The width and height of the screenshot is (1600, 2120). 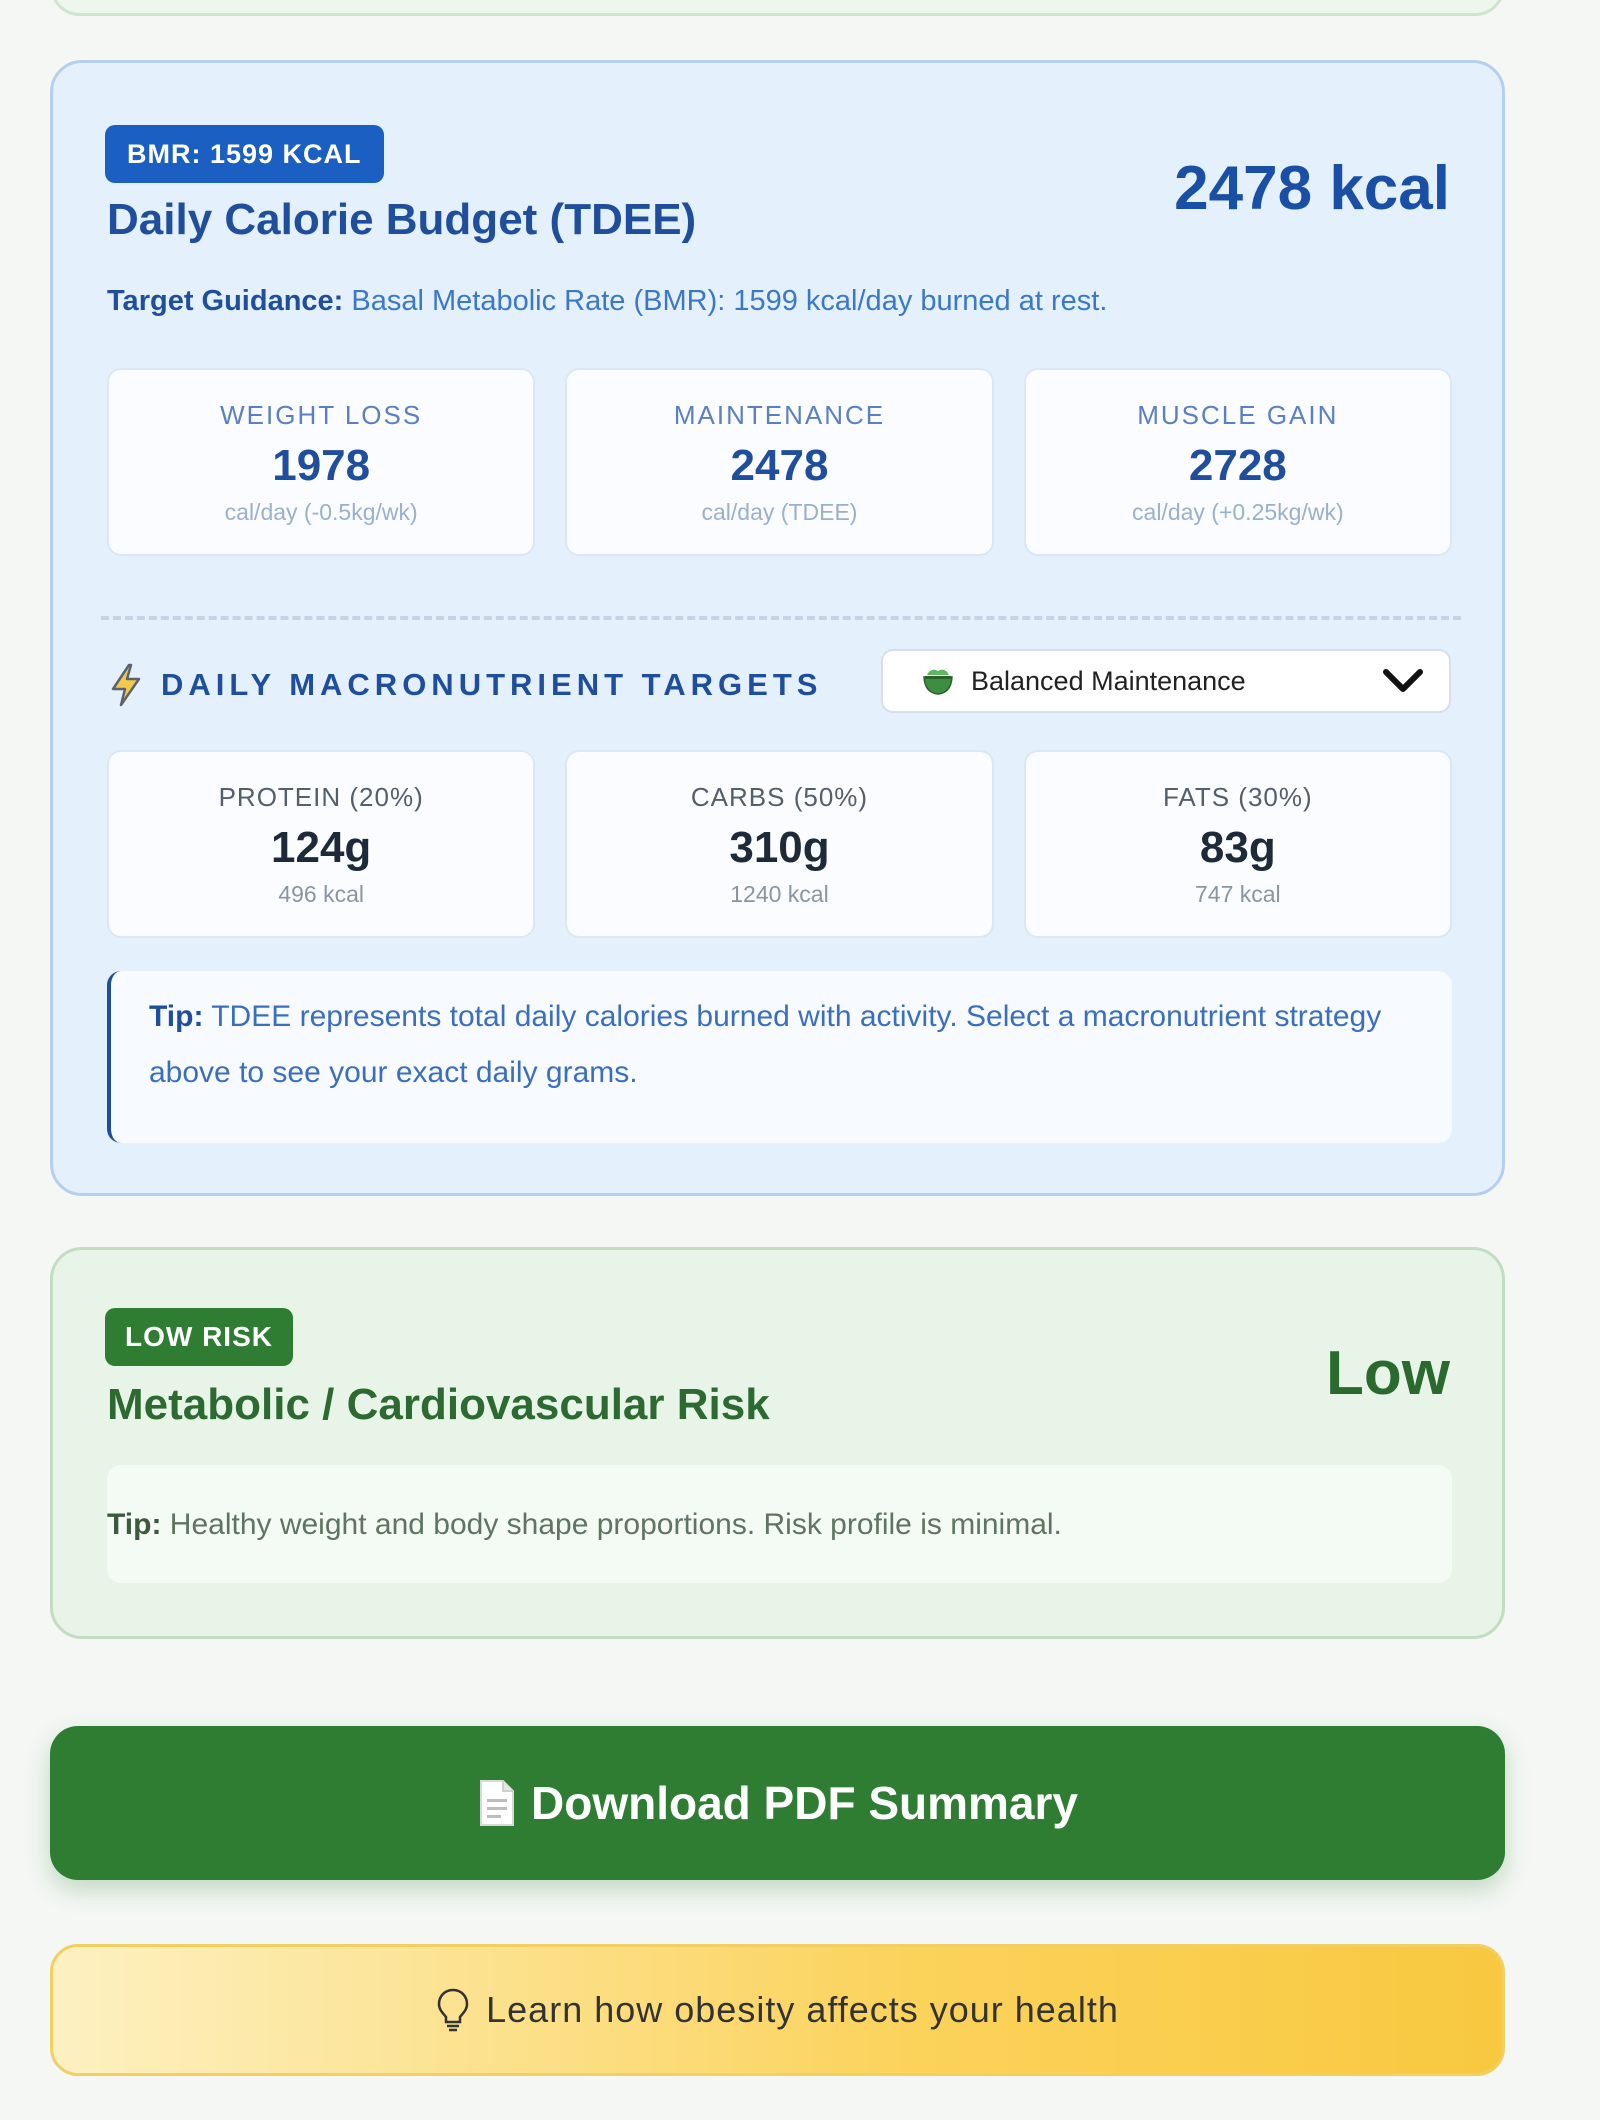 What do you see at coordinates (804, 1803) in the screenshot?
I see `download-label: Download PDF Summary` at bounding box center [804, 1803].